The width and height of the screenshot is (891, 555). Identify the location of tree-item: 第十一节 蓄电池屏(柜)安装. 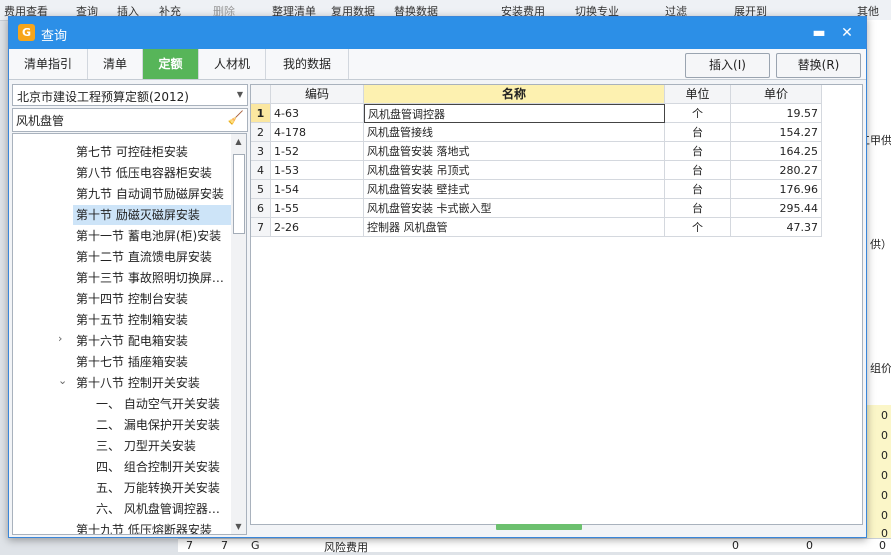
(153, 236).